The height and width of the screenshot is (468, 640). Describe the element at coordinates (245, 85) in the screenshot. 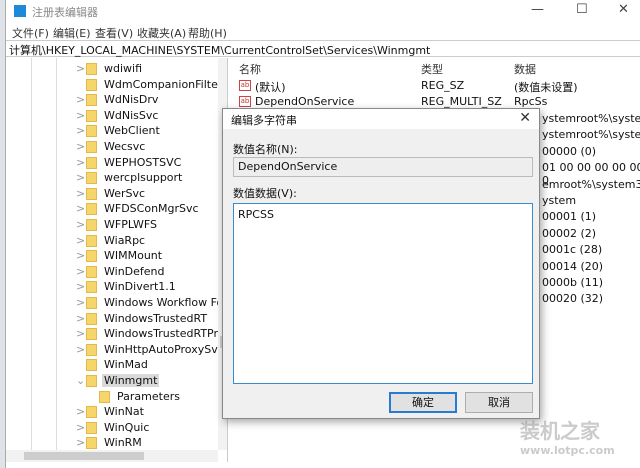

I see `string-value-icon: ab` at that location.